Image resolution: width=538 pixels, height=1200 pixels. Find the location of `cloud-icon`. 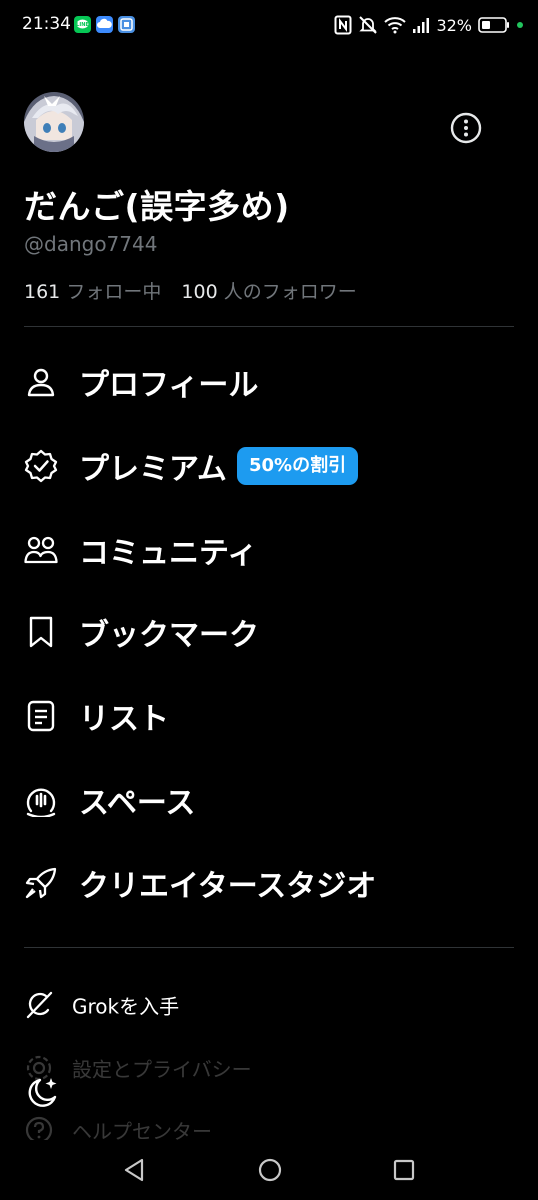

cloud-icon is located at coordinates (104, 24).